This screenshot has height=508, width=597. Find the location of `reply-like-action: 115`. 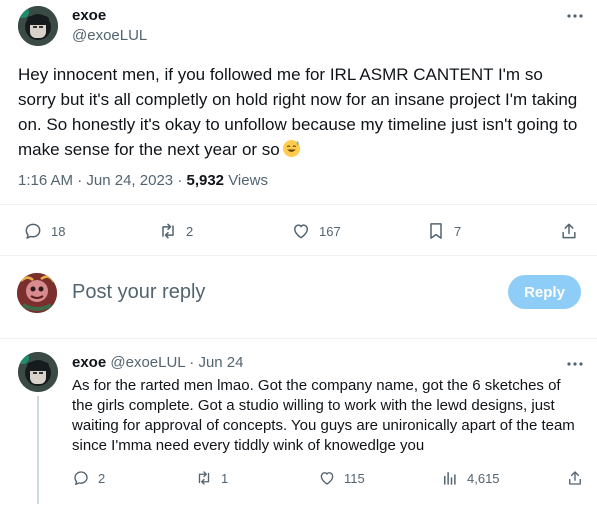

reply-like-action: 115 is located at coordinates (341, 478).